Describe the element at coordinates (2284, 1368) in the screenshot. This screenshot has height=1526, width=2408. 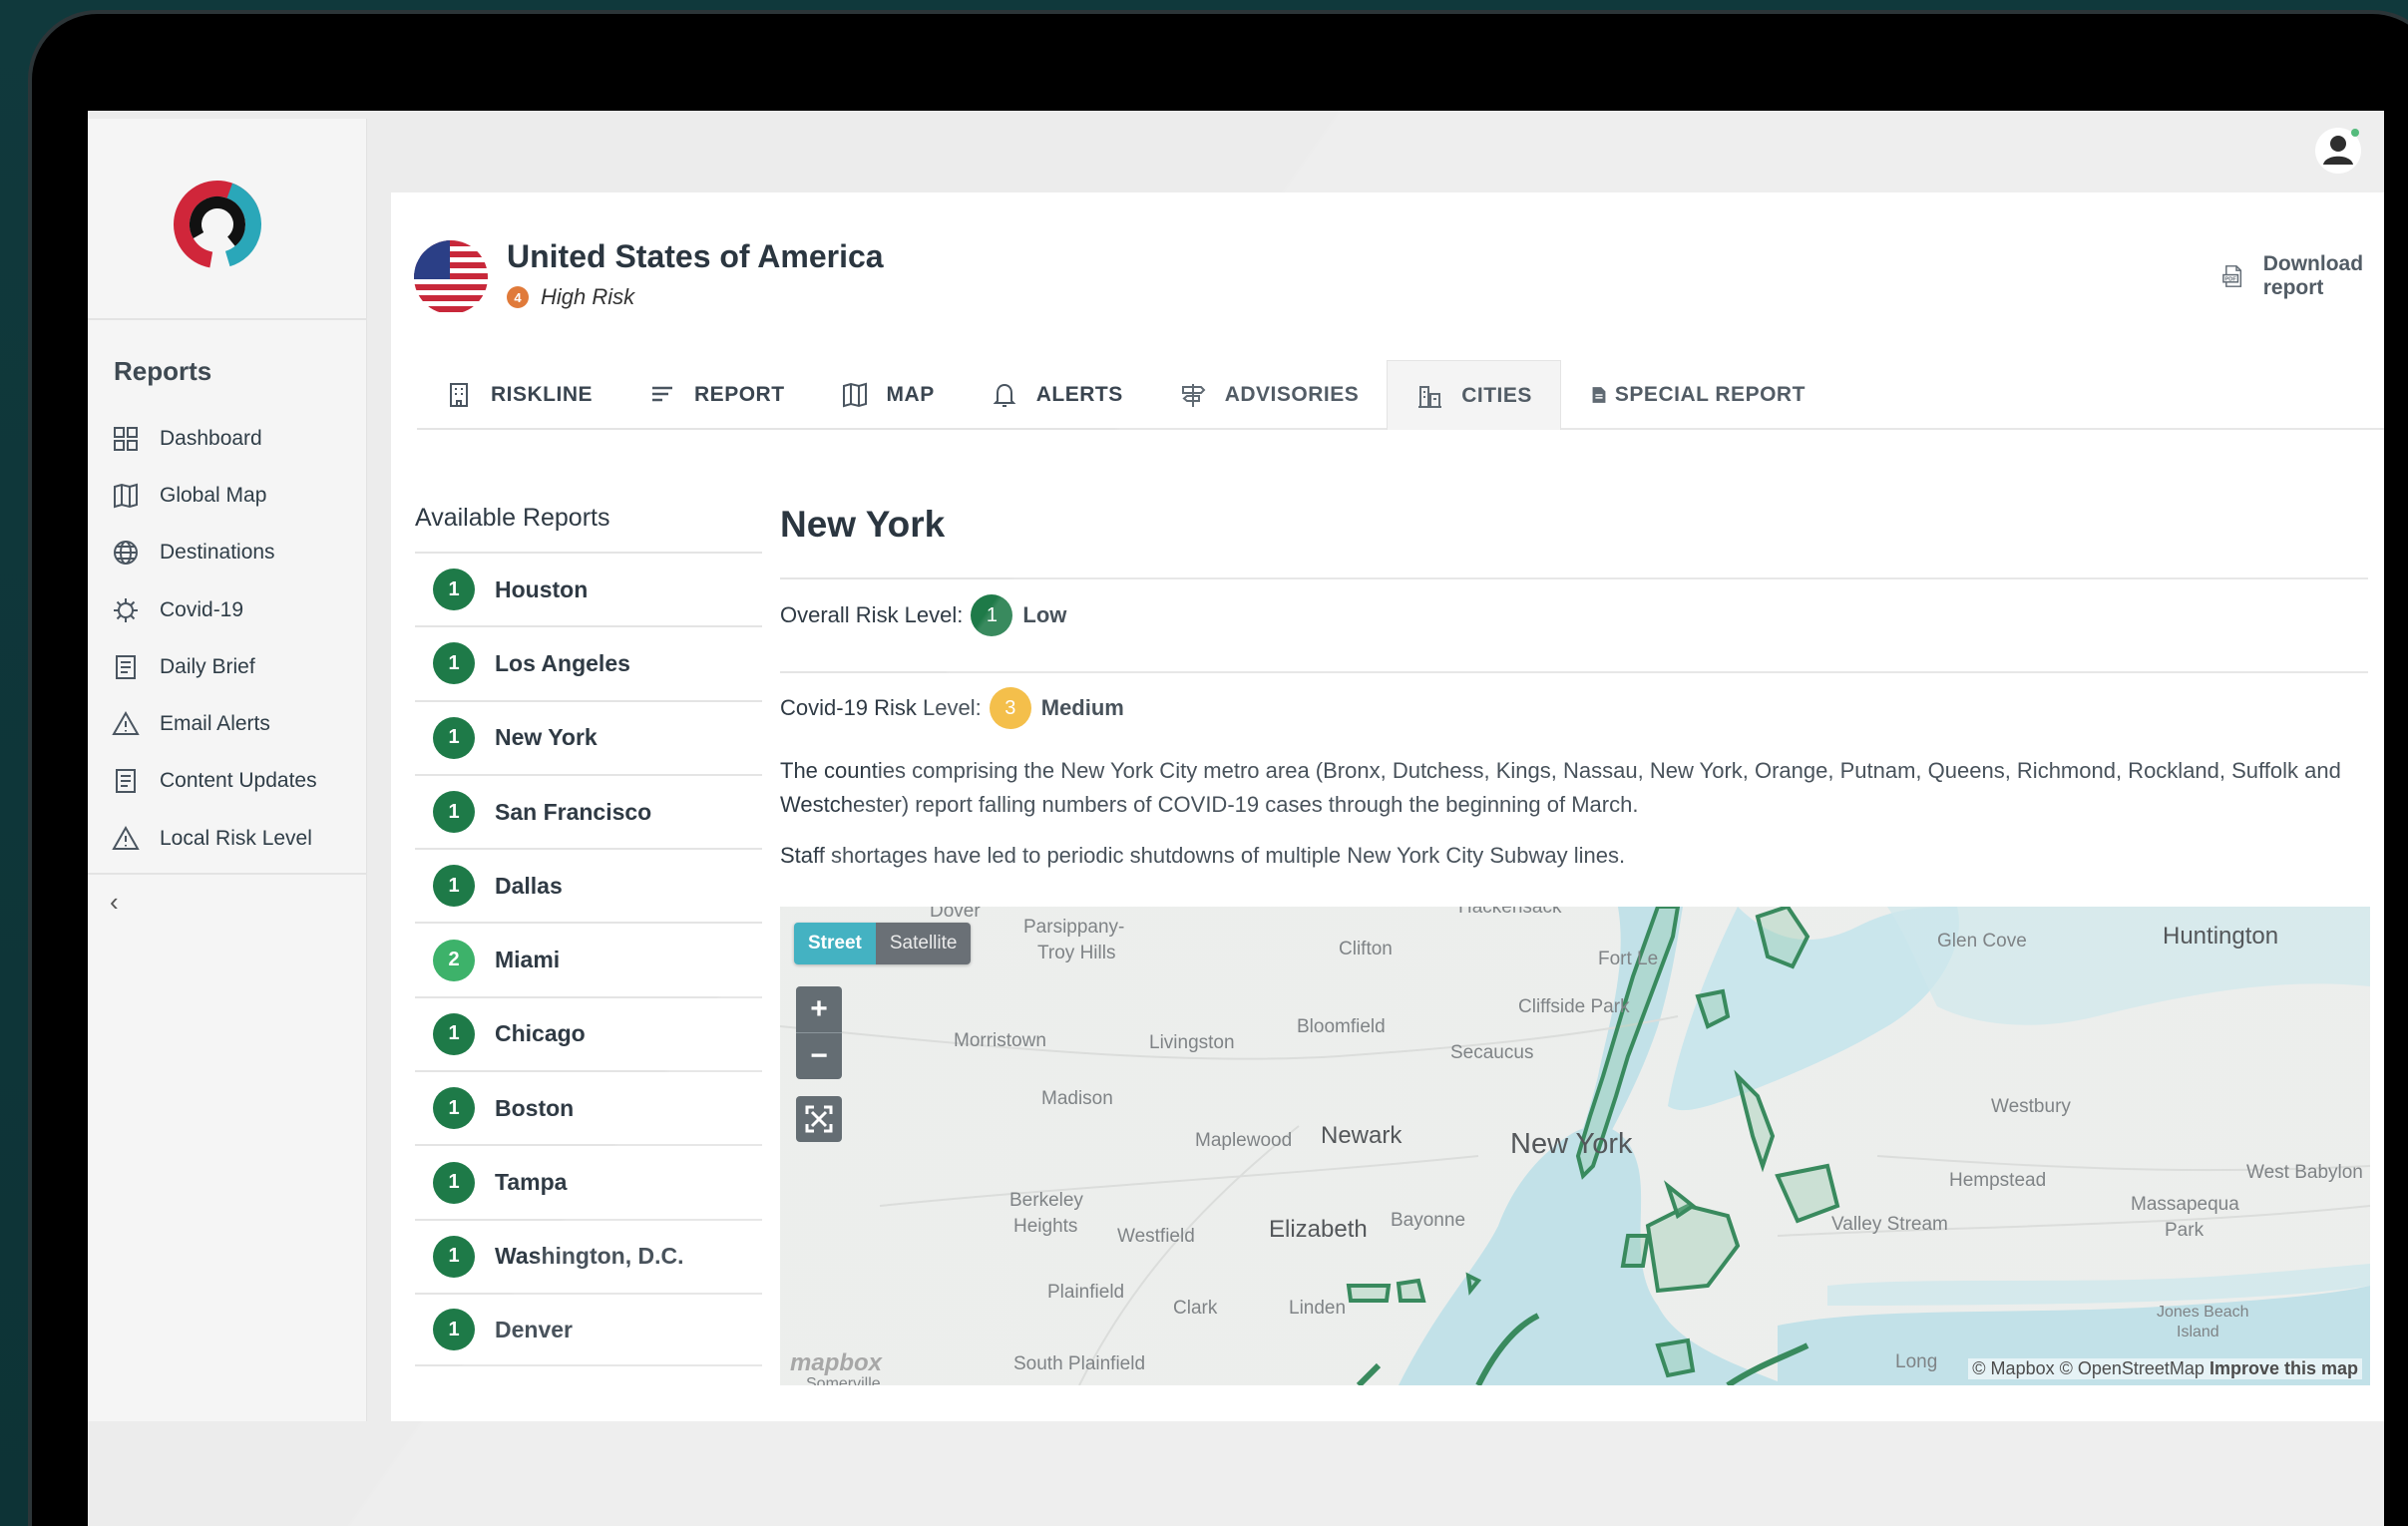
I see `improve-map-link: Improve this map` at that location.